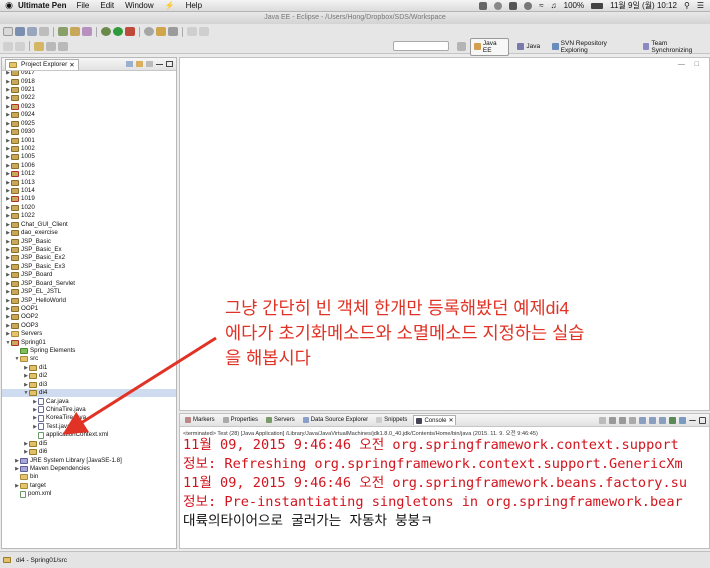  I want to click on tree-item: ▶ ChinaTire.java, so click(59, 410).